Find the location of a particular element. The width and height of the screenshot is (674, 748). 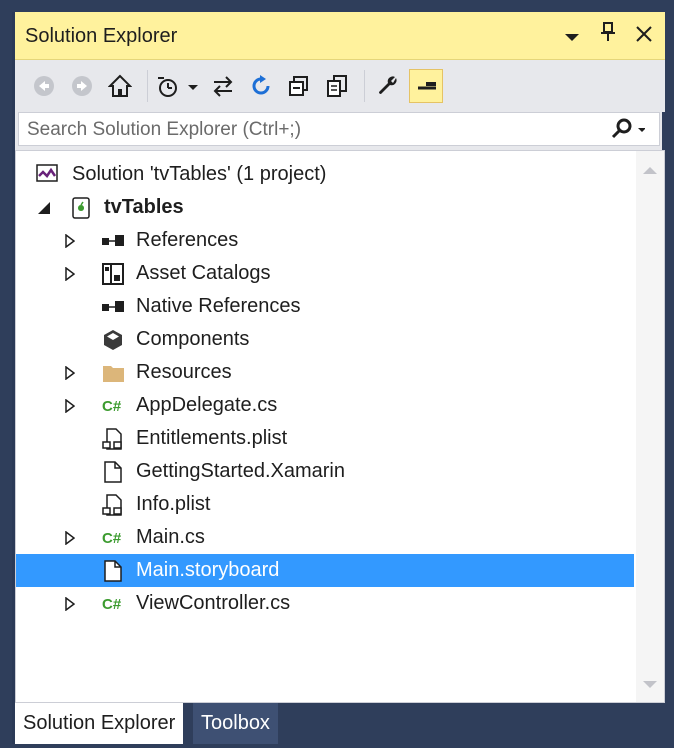

tree-row-components: Components is located at coordinates (325, 339).